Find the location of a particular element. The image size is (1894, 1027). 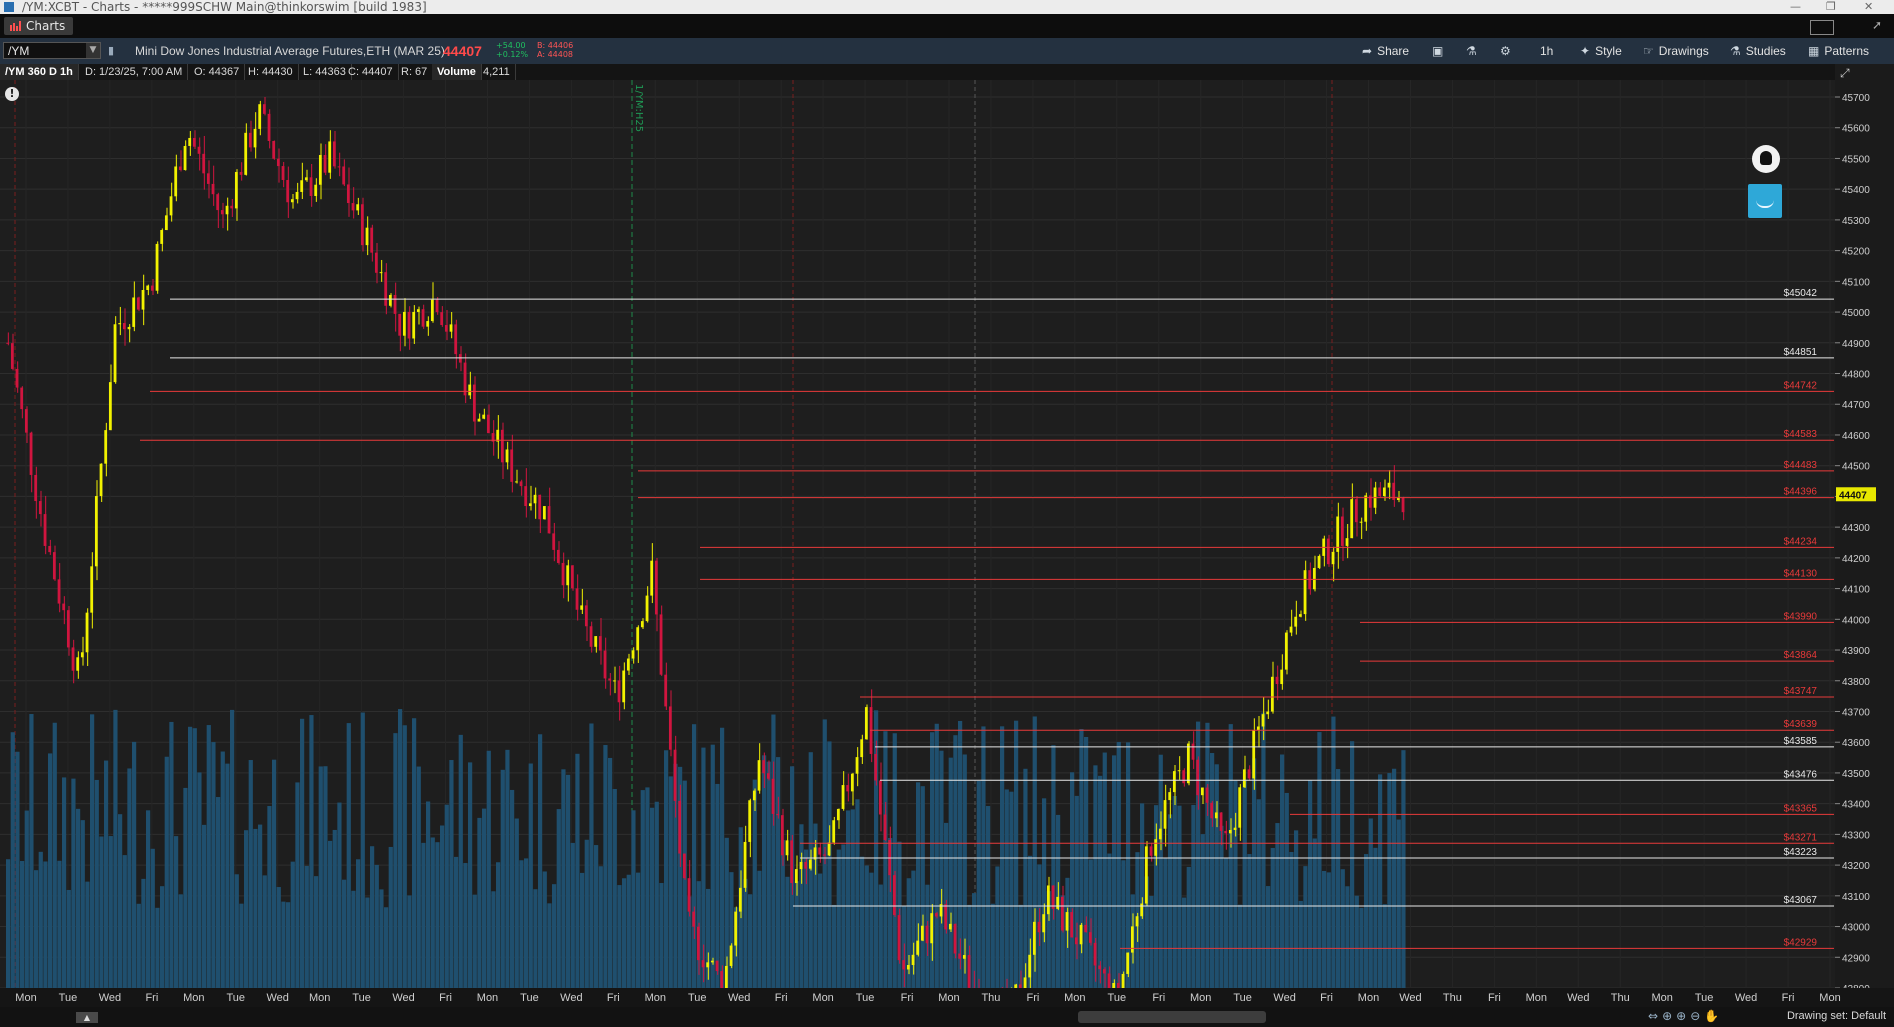

y-tick-label: 44800 is located at coordinates (1856, 375).